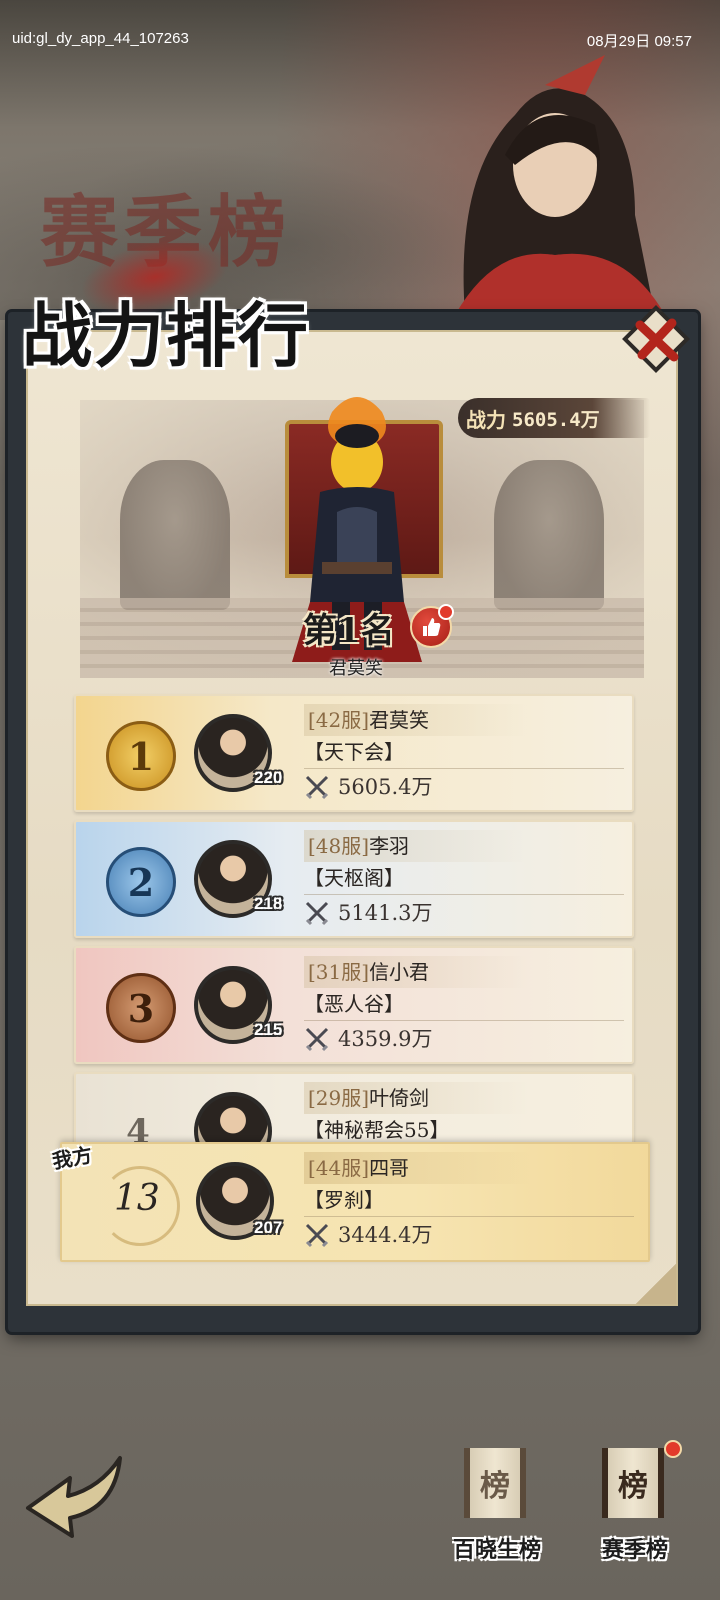 Image resolution: width=720 pixels, height=1600 pixels. What do you see at coordinates (385, 1039) in the screenshot?
I see `power-value: 4359.9万` at bounding box center [385, 1039].